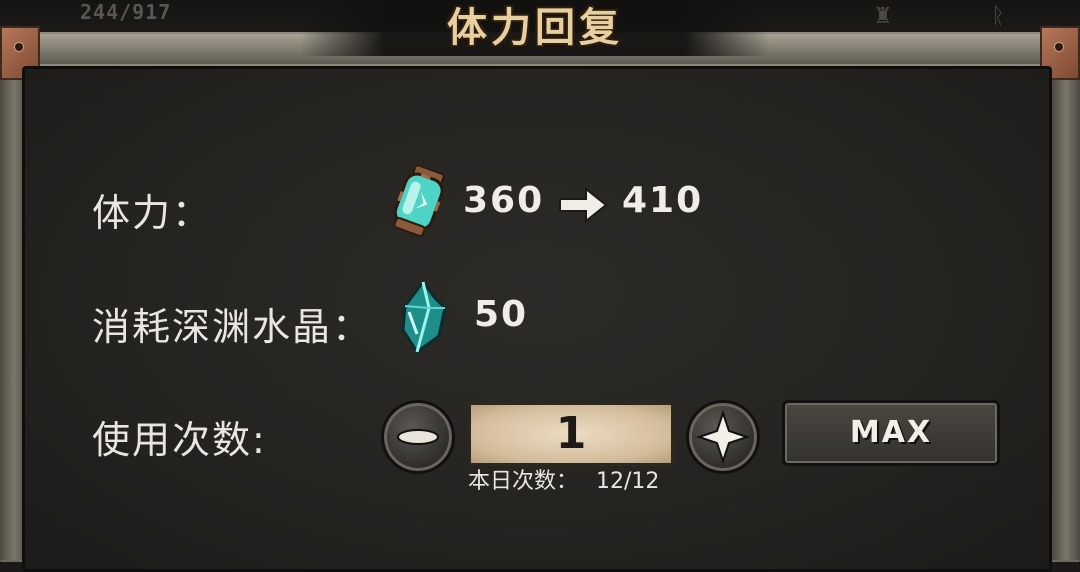 The image size is (1080, 572). Describe the element at coordinates (628, 481) in the screenshot. I see `daily-uses-value: 12/12` at that location.